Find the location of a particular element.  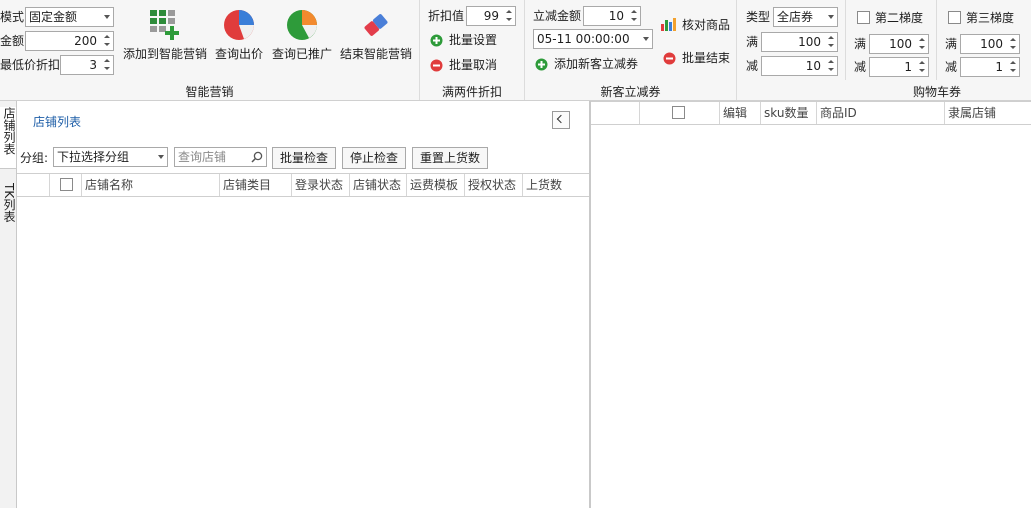

search-icon is located at coordinates (257, 157).